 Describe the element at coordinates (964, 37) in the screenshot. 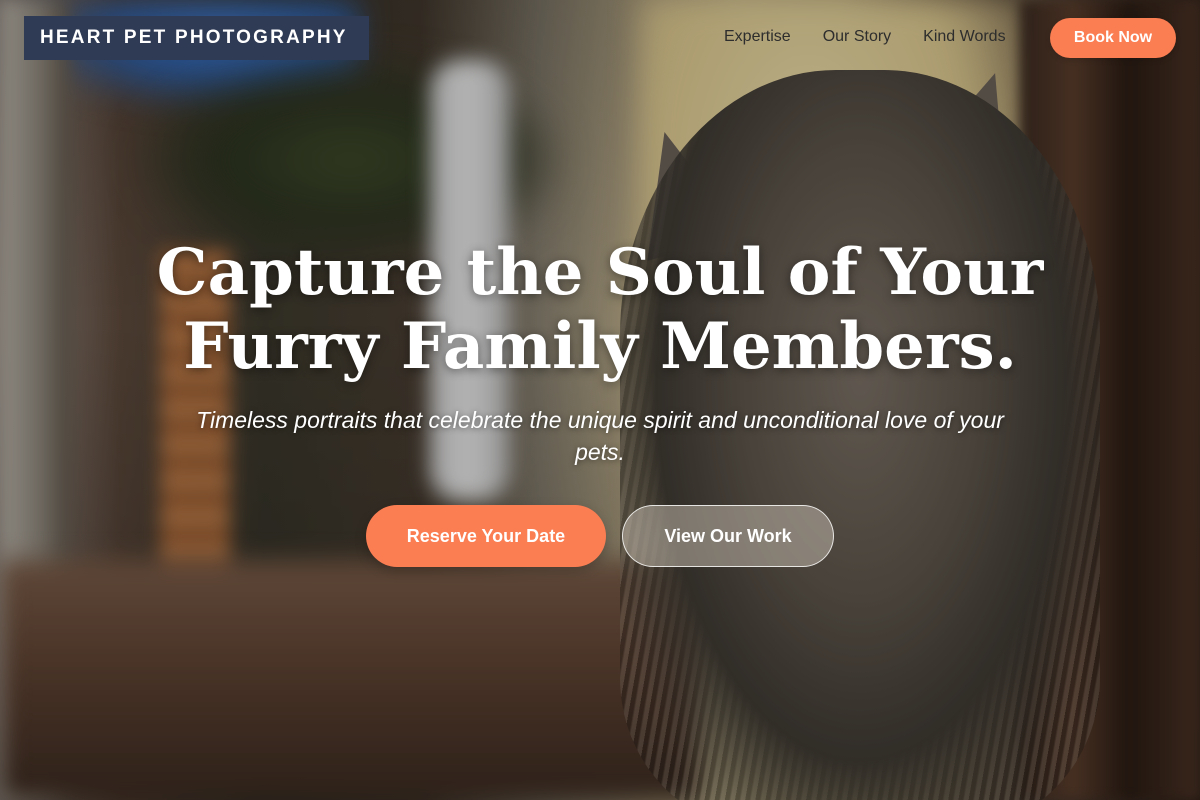

I see `nav-link-kind-words: Kind Words` at that location.